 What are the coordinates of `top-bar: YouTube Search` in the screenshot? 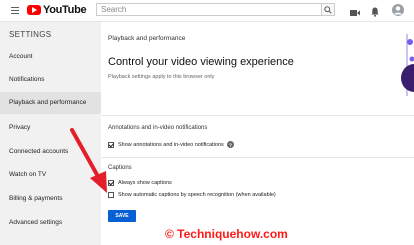 It's located at (207, 11).